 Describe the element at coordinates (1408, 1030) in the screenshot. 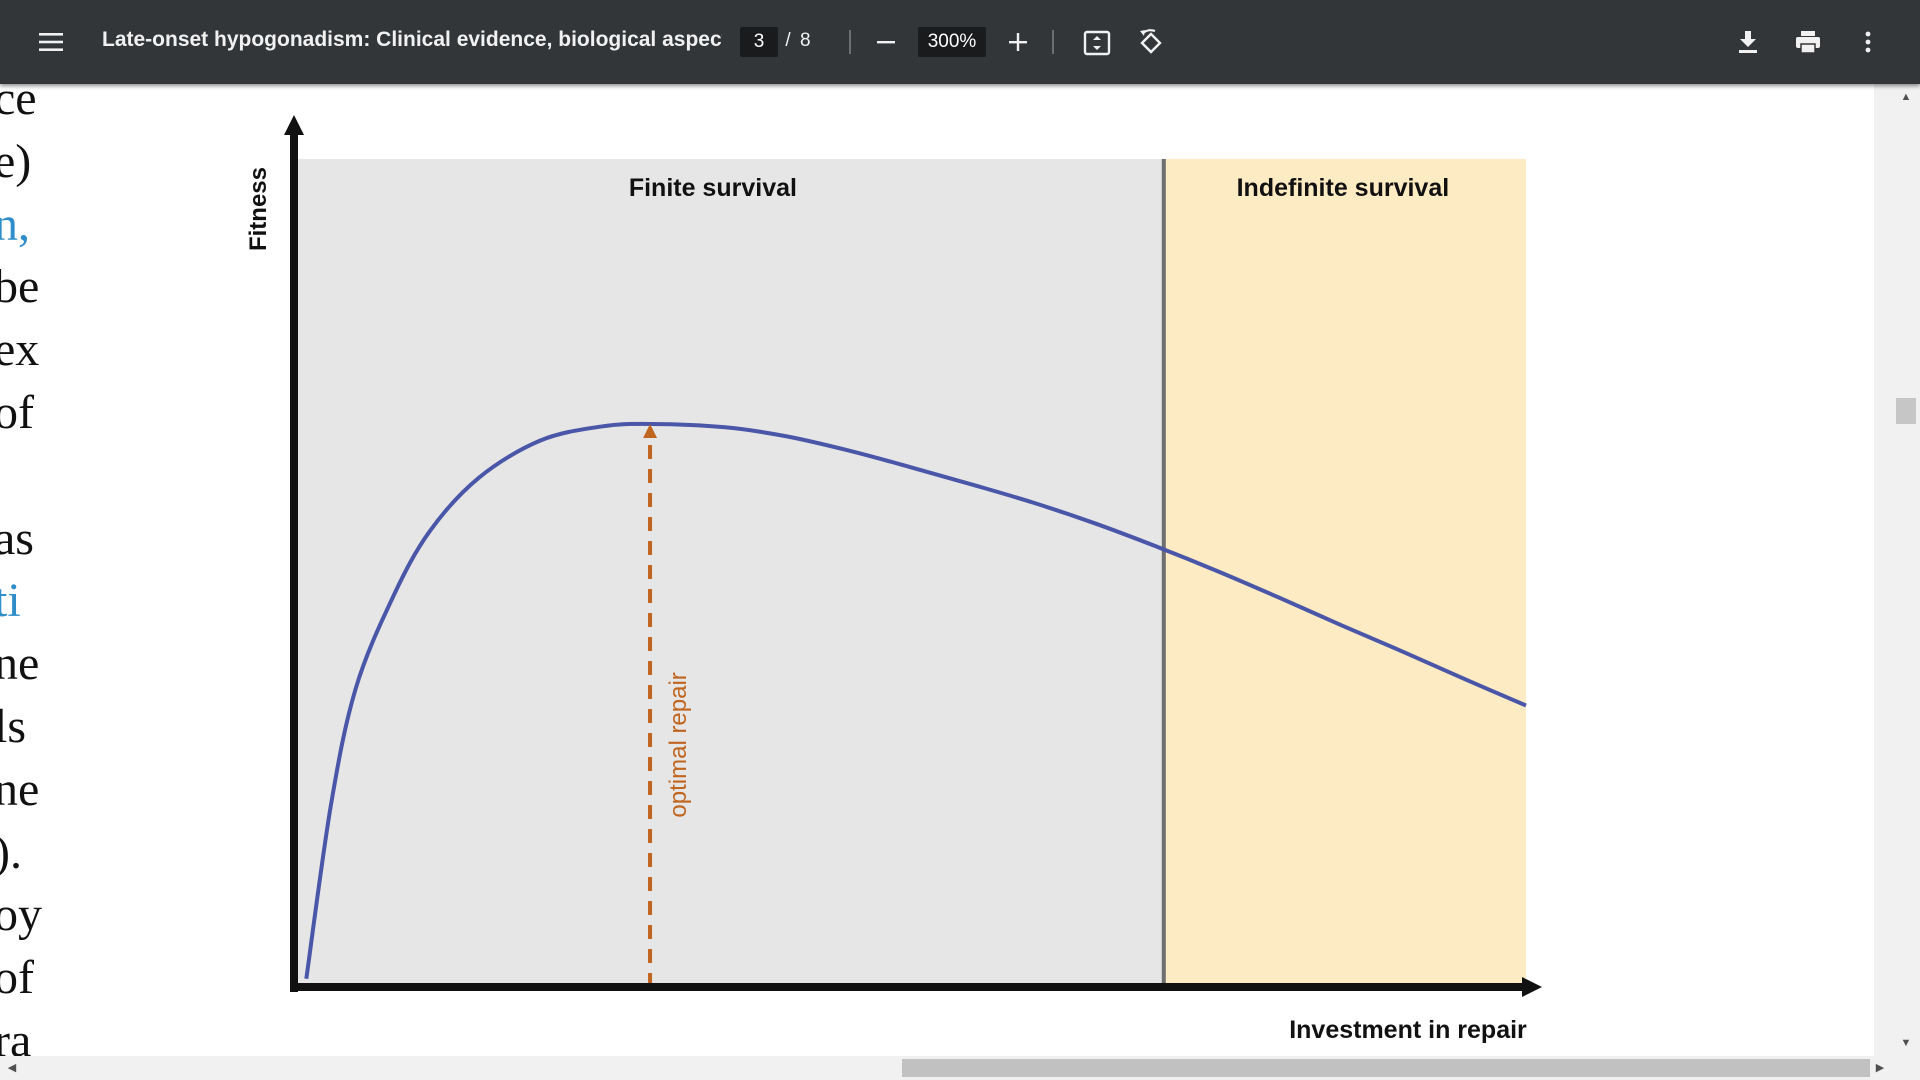

I see `x-axis-label: Investment in repair` at that location.